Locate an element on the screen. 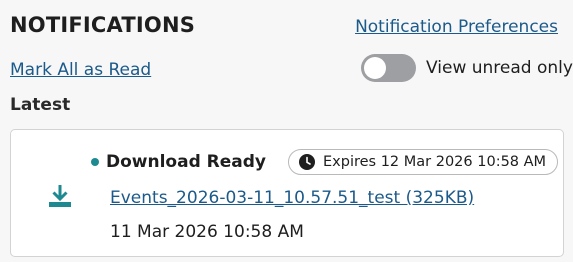 The width and height of the screenshot is (573, 262). toggle-switch is located at coordinates (388, 68).